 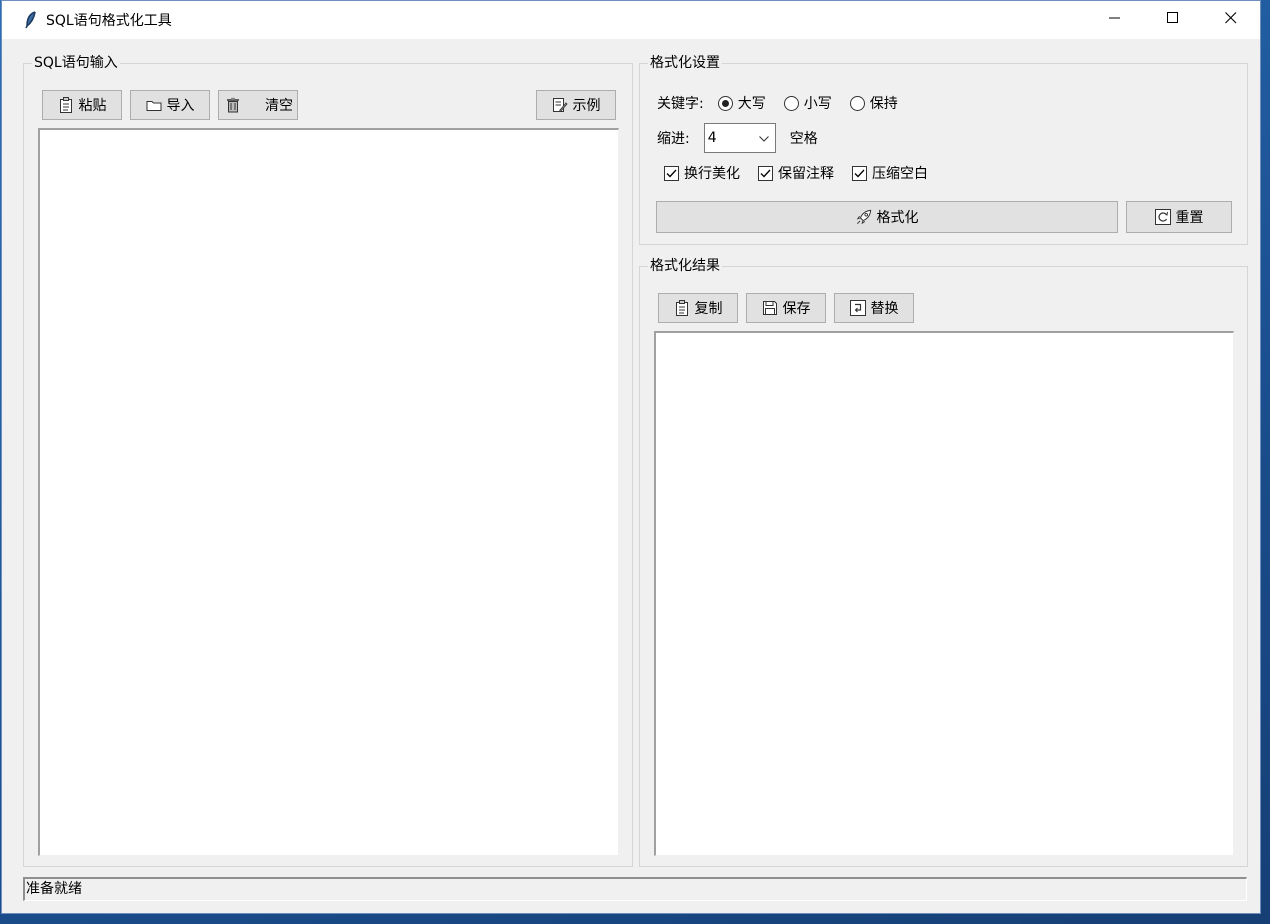 What do you see at coordinates (712, 174) in the screenshot?
I see `beautify-label: 换行美化` at bounding box center [712, 174].